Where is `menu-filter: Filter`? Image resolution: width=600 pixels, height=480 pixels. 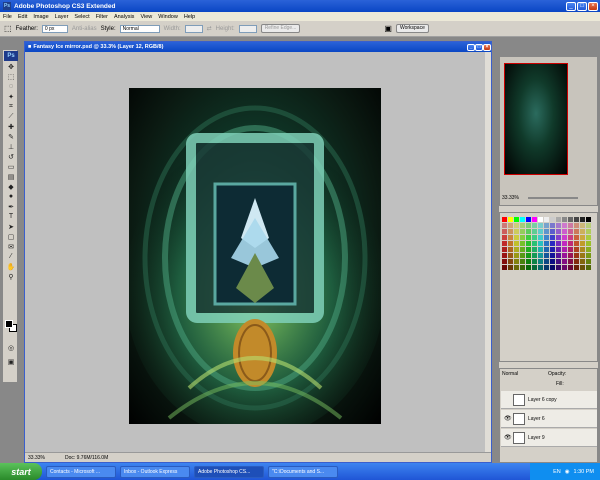
menu-filter: Filter is located at coordinates (102, 17).